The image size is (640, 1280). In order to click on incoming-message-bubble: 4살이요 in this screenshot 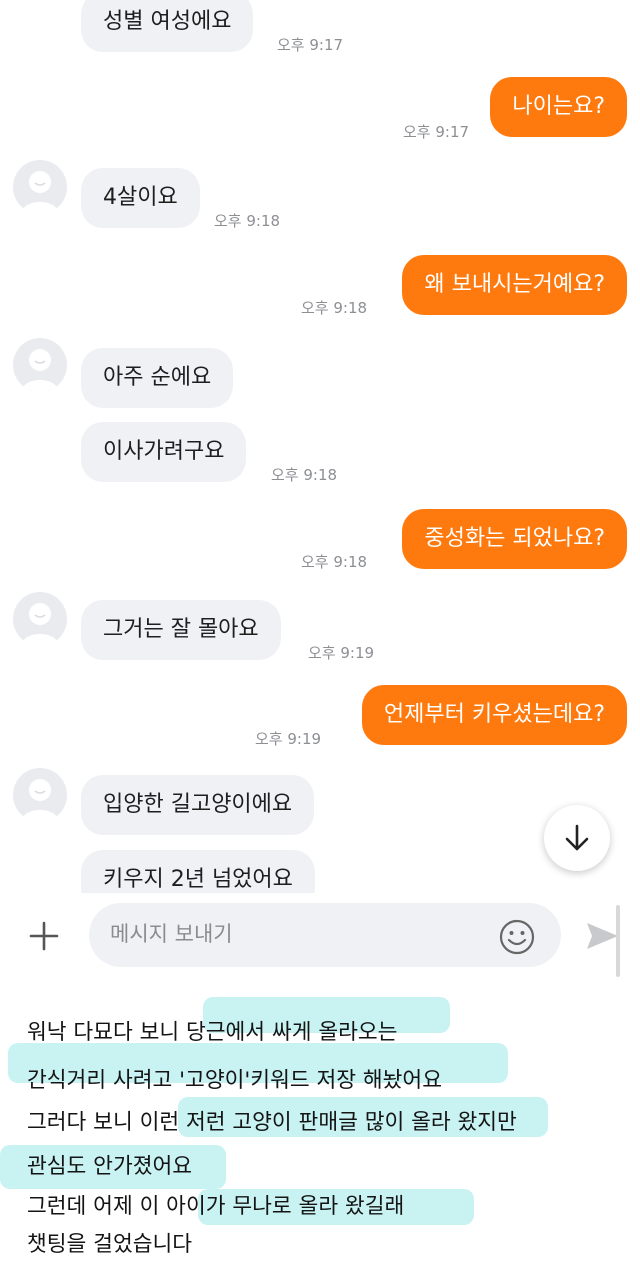, I will do `click(140, 198)`.